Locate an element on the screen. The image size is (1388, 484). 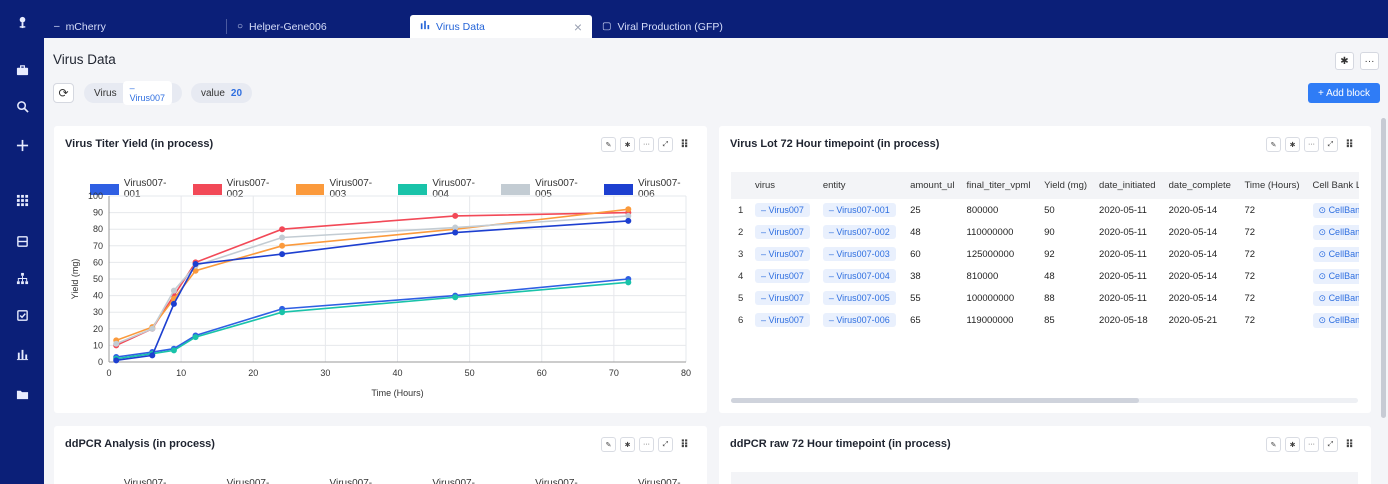
apps-grid-icon is located at coordinates (22, 200).